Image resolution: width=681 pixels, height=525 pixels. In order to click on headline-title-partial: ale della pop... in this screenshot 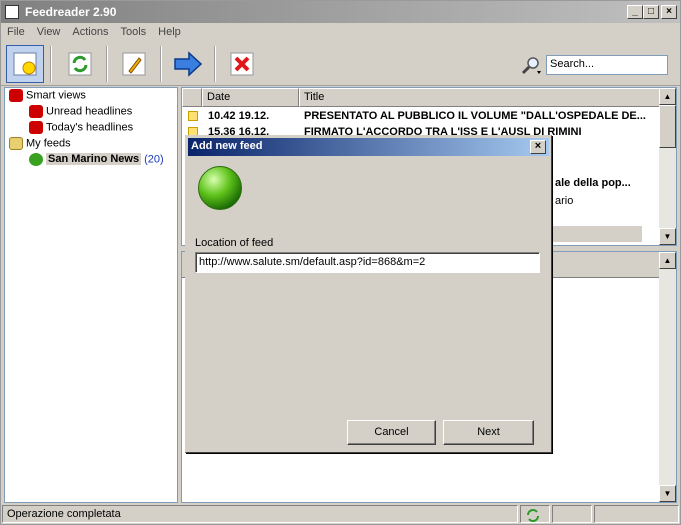, I will do `click(593, 183)`.